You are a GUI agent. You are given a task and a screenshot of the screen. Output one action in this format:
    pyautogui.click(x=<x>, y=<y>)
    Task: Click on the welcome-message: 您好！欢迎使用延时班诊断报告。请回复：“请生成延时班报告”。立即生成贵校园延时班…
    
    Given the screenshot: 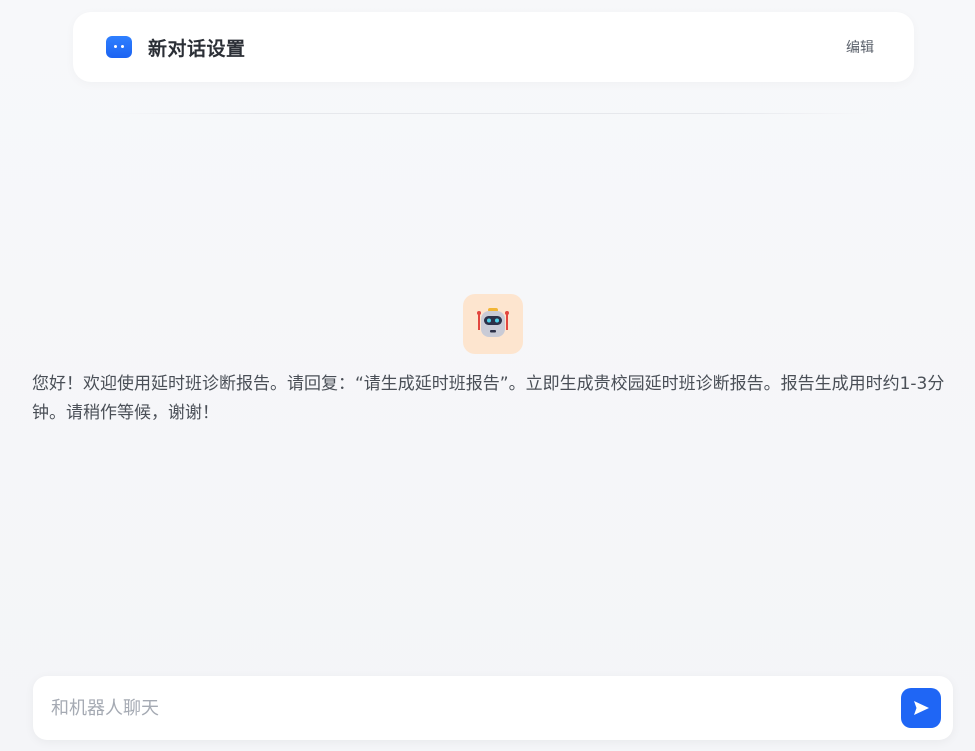 What is the action you would take?
    pyautogui.click(x=488, y=398)
    